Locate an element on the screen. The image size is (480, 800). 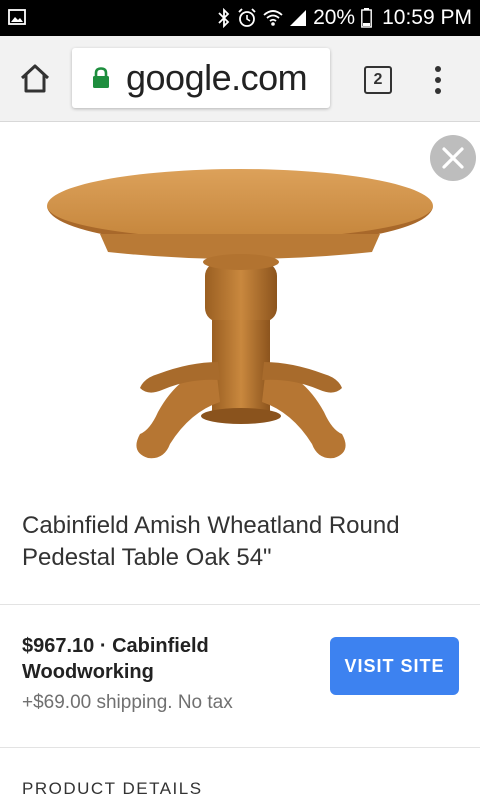
price-seller-line2: Woodworking is located at coordinates (88, 672).